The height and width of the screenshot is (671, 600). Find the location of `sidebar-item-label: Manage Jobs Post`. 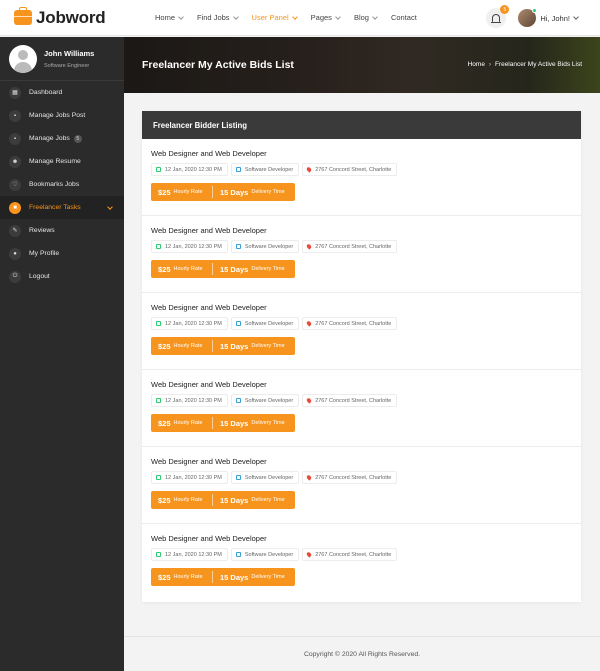

sidebar-item-label: Manage Jobs Post is located at coordinates (57, 115).